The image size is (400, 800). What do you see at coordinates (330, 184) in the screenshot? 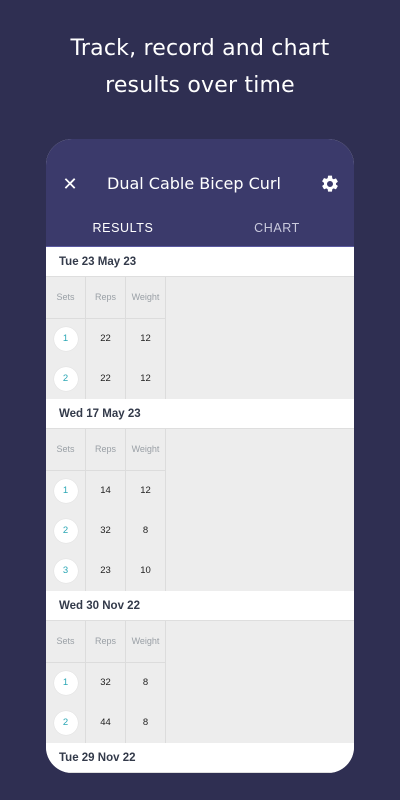
I see `gear-icon` at bounding box center [330, 184].